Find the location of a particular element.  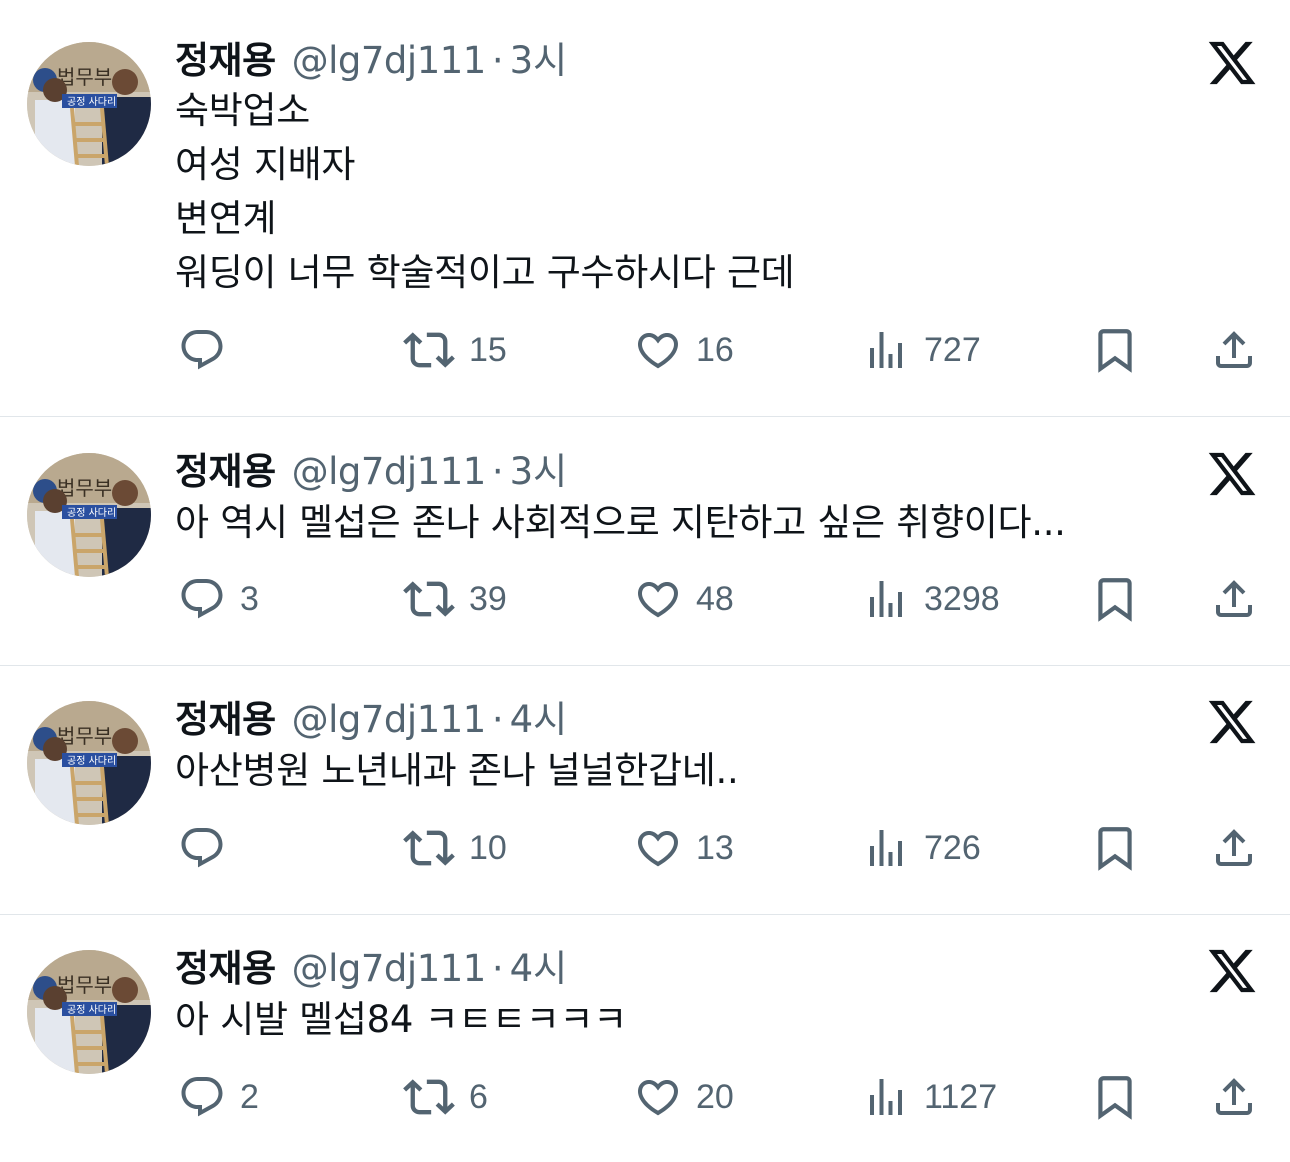

retweet-button: 6 is located at coordinates (445, 1097).